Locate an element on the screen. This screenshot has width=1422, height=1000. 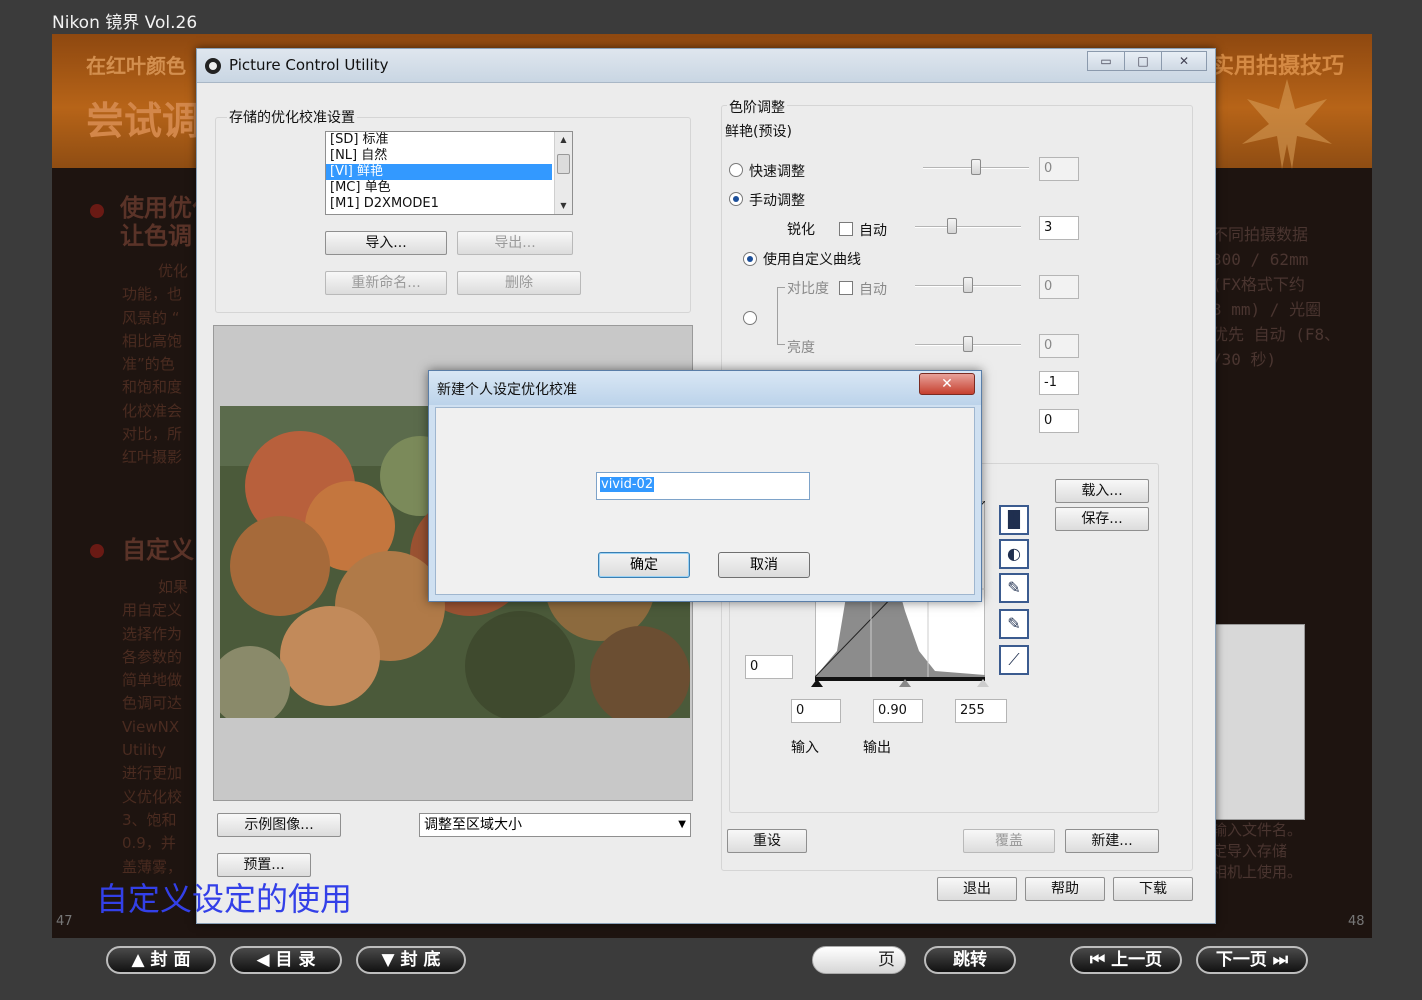
list-item: [MC] 单色 is located at coordinates (439, 188).